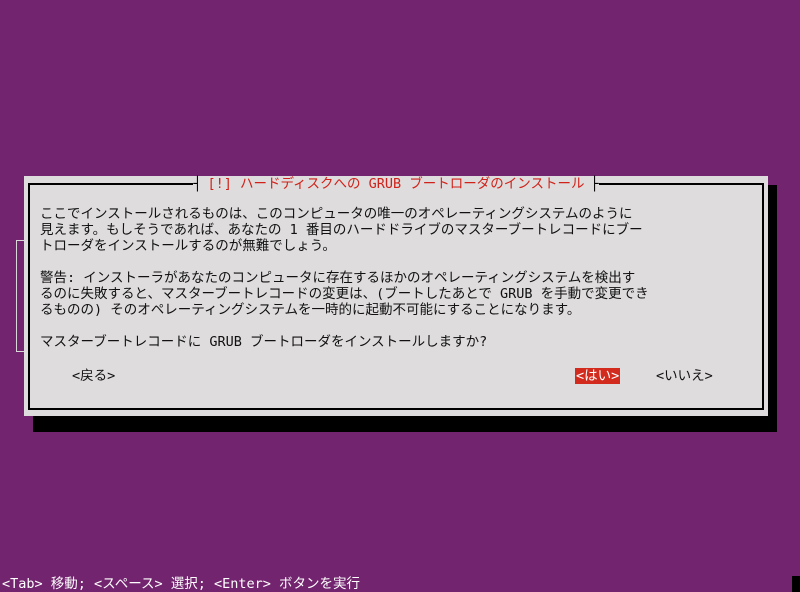  What do you see at coordinates (684, 376) in the screenshot?
I see `no-button: <いいえ>` at bounding box center [684, 376].